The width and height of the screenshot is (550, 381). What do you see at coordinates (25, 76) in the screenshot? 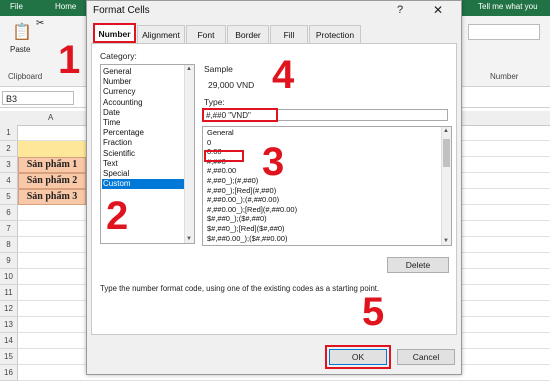
I see `clipboard-group-label: Clipboard` at bounding box center [25, 76].